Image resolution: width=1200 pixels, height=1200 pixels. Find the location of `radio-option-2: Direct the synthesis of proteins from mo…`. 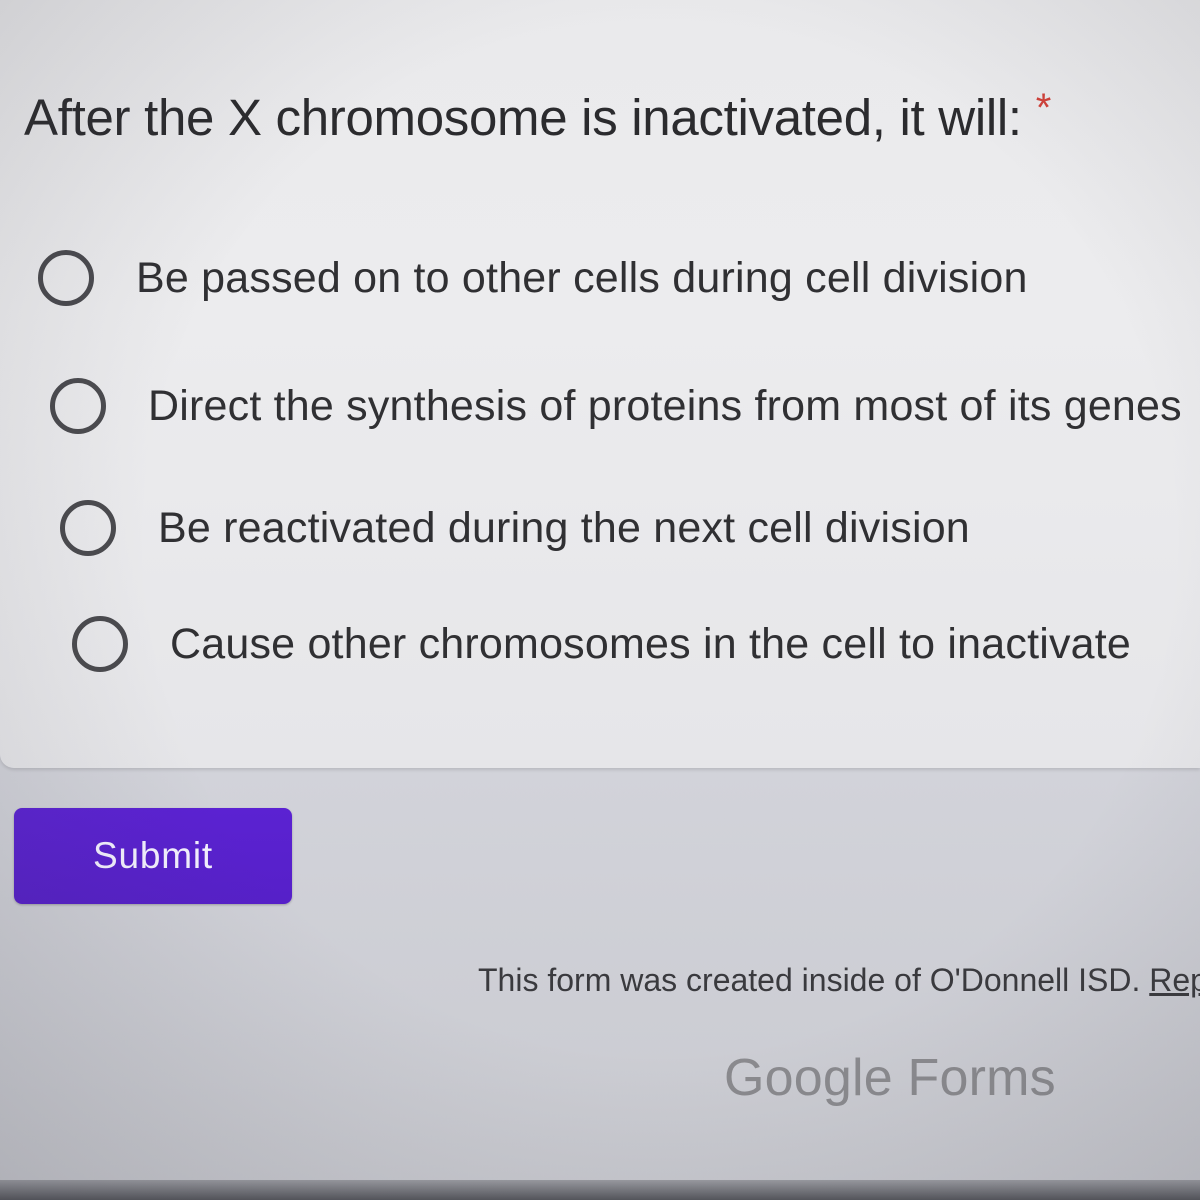

radio-option-2: Direct the synthesis of proteins from mo… is located at coordinates (616, 406).